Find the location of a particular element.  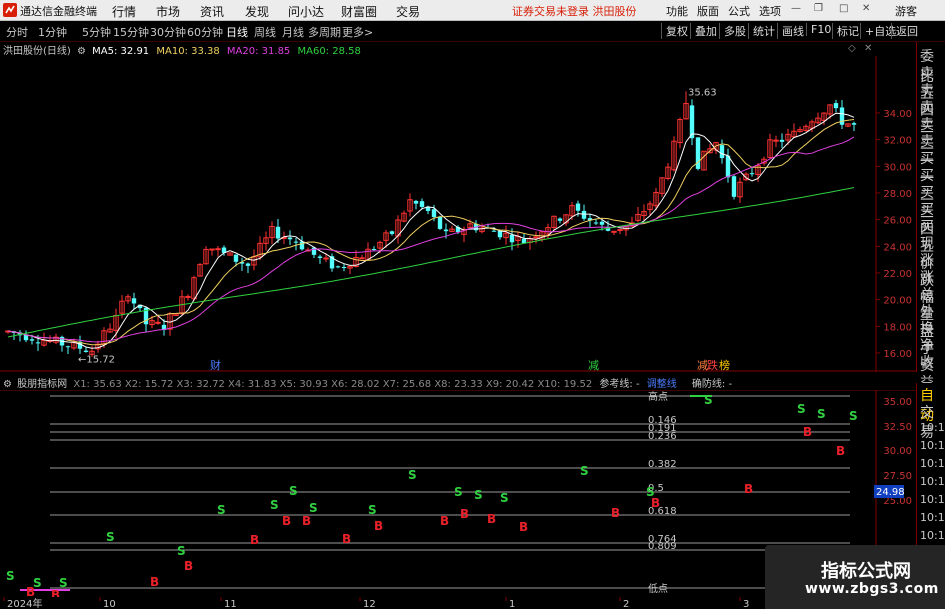

y-tick-label: 28.00 is located at coordinates (897, 194).